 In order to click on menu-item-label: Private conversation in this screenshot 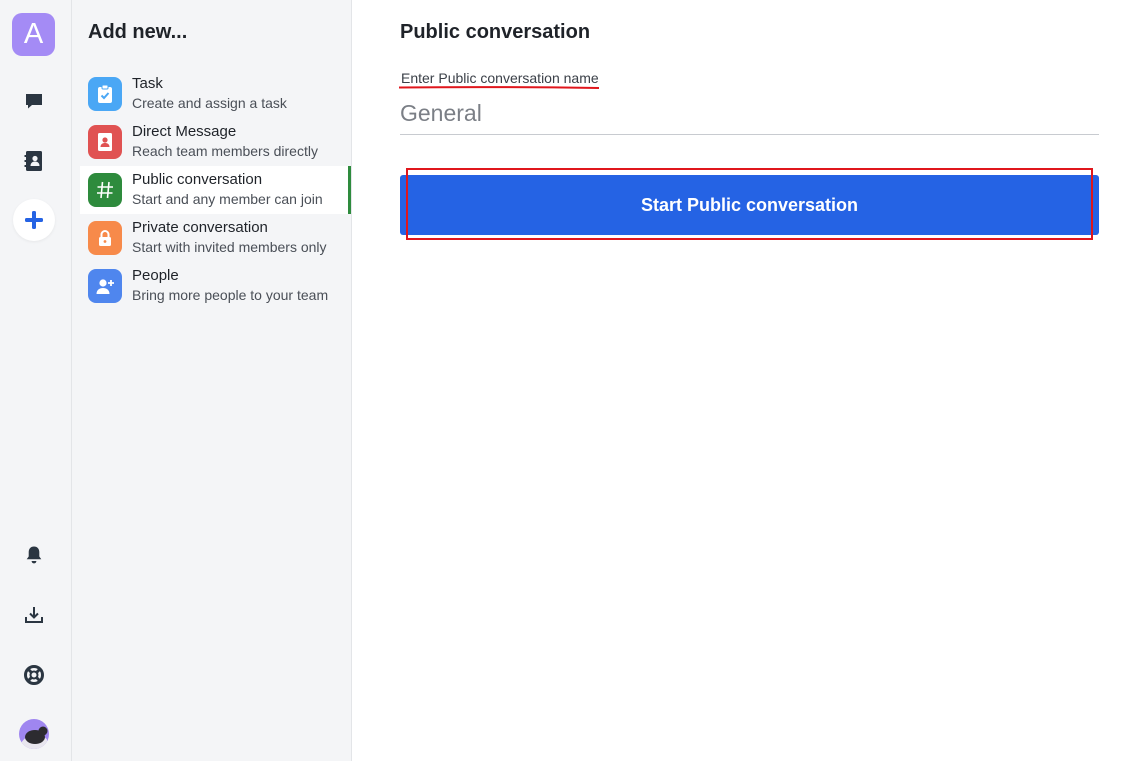, I will do `click(200, 227)`.